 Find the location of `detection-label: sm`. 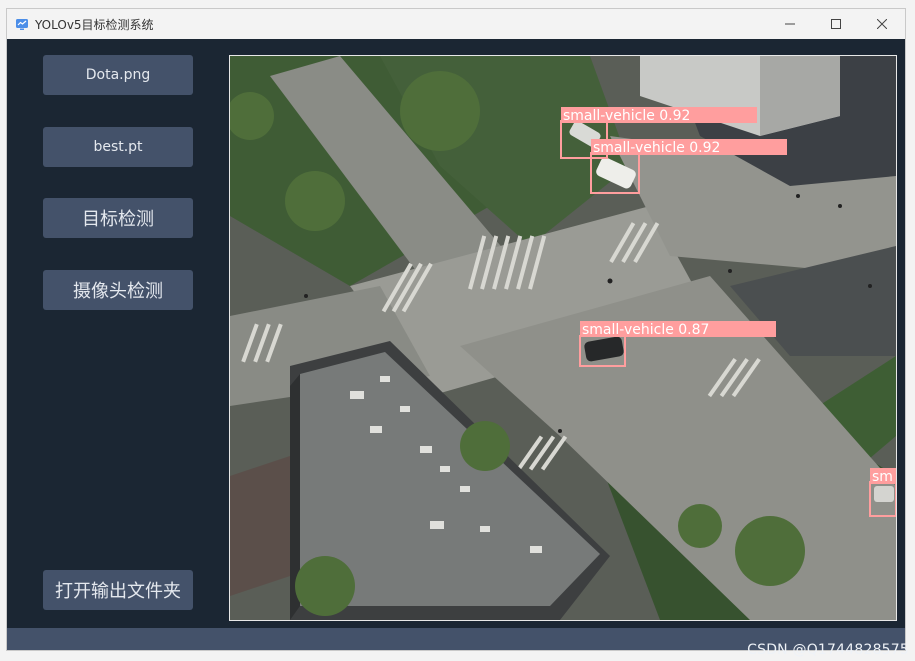

detection-label: sm is located at coordinates (882, 477).